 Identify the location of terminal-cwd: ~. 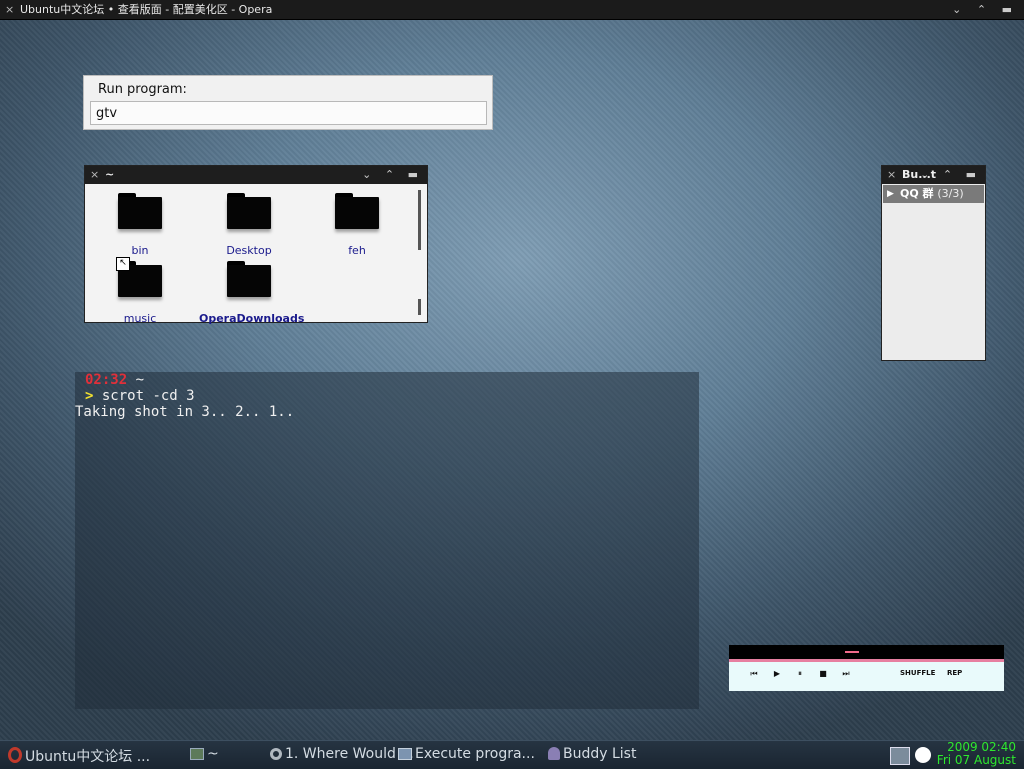
(140, 380).